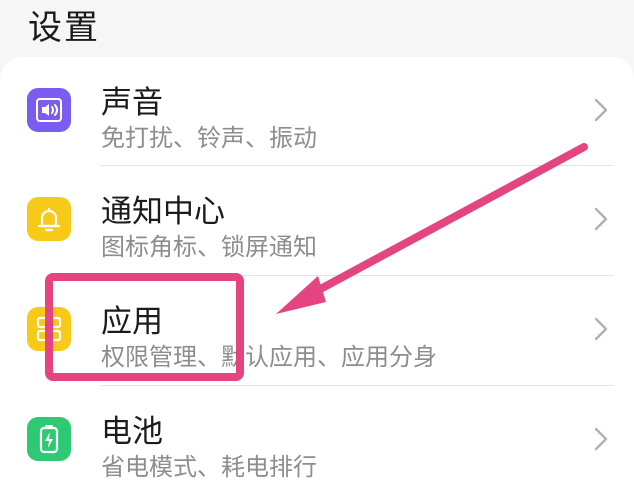 The image size is (634, 494). What do you see at coordinates (49, 219) in the screenshot?
I see `bell-icon` at bounding box center [49, 219].